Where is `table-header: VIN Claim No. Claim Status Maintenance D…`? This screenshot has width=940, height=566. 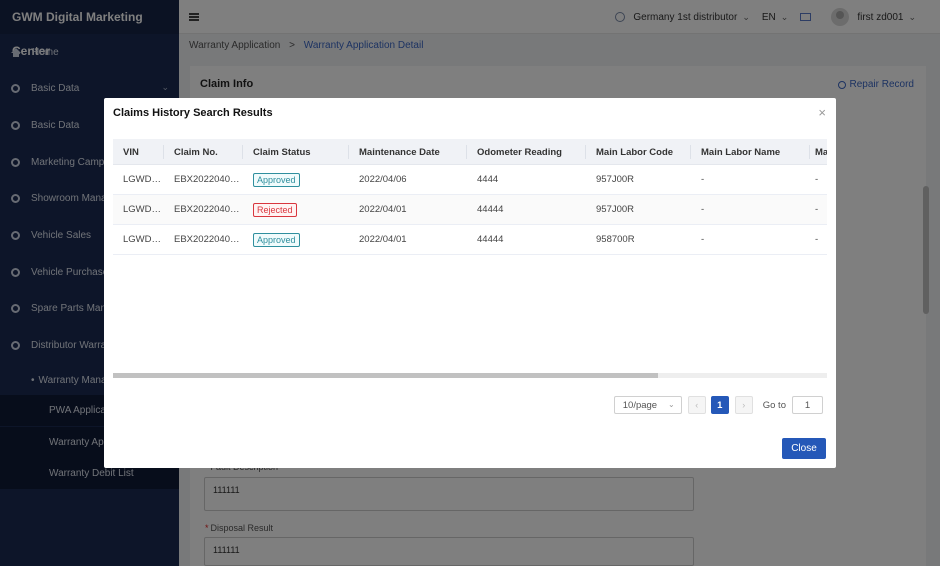
table-header: VIN Claim No. Claim Status Maintenance D… is located at coordinates (470, 152).